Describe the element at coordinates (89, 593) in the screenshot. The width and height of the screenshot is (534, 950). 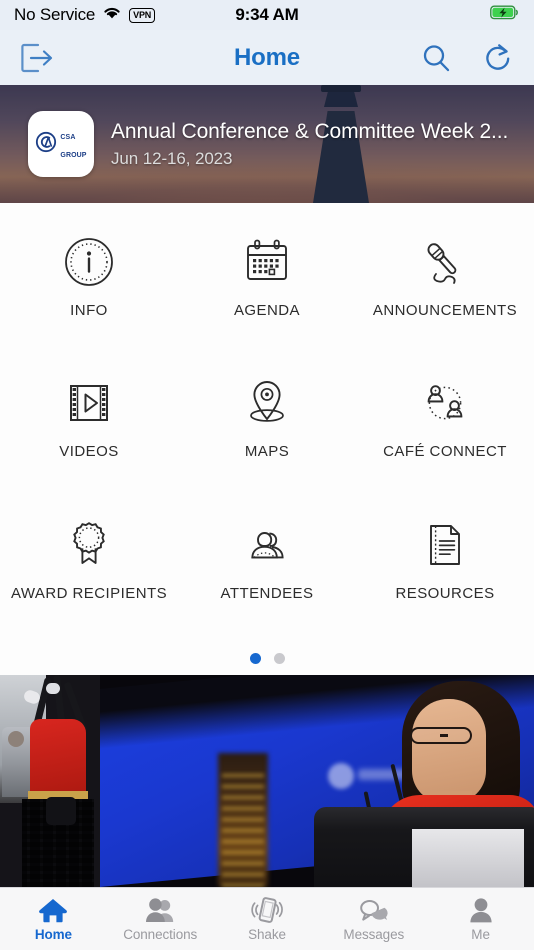
I see `grid-item-label: AWARD RECIPIENTS` at that location.